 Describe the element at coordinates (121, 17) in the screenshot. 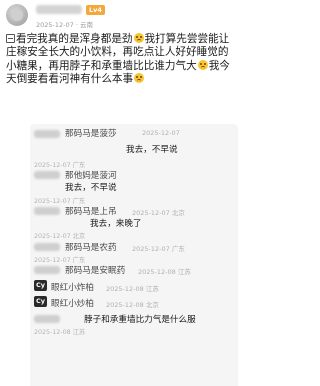

I see `post-header: Lv4 2025-12-07 · 云南` at that location.